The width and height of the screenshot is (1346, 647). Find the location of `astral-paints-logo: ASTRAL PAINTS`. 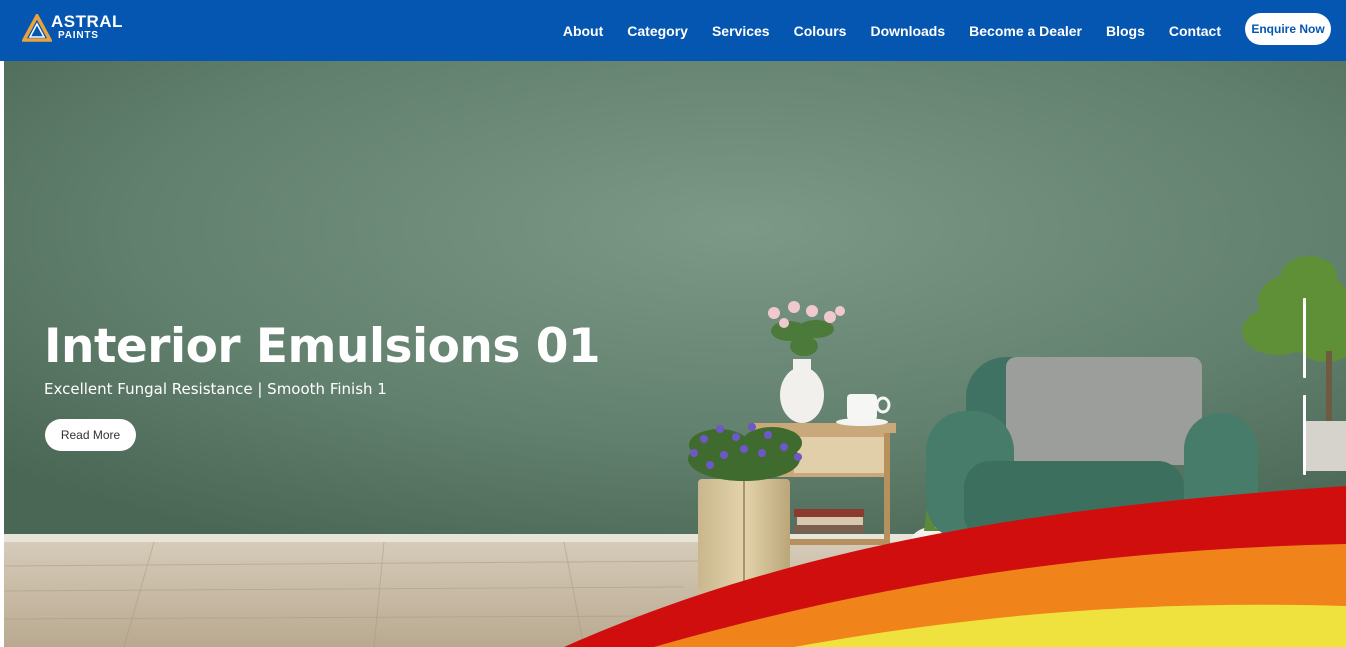

astral-paints-logo: ASTRAL PAINTS is located at coordinates (72, 29).